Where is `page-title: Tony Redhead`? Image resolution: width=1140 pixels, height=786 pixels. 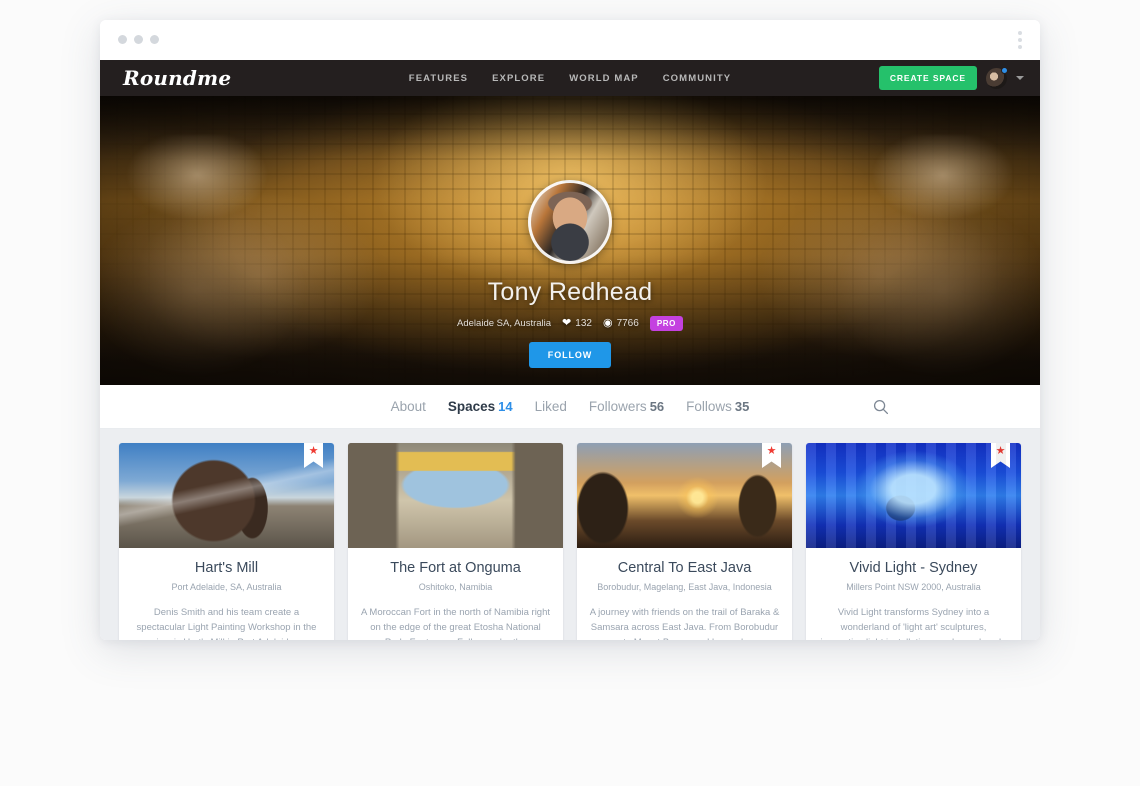 page-title: Tony Redhead is located at coordinates (570, 292).